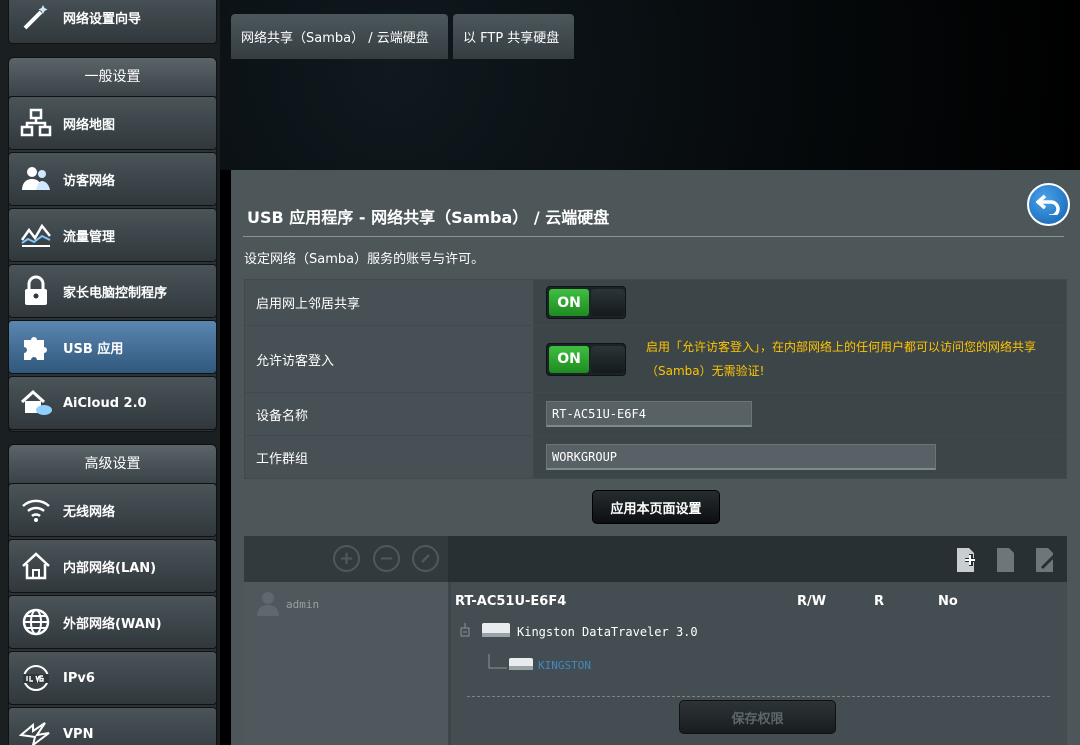 Image resolution: width=1080 pixels, height=745 pixels. Describe the element at coordinates (578, 631) in the screenshot. I see `drive-item: Kingston DataTraveler 3.0` at that location.